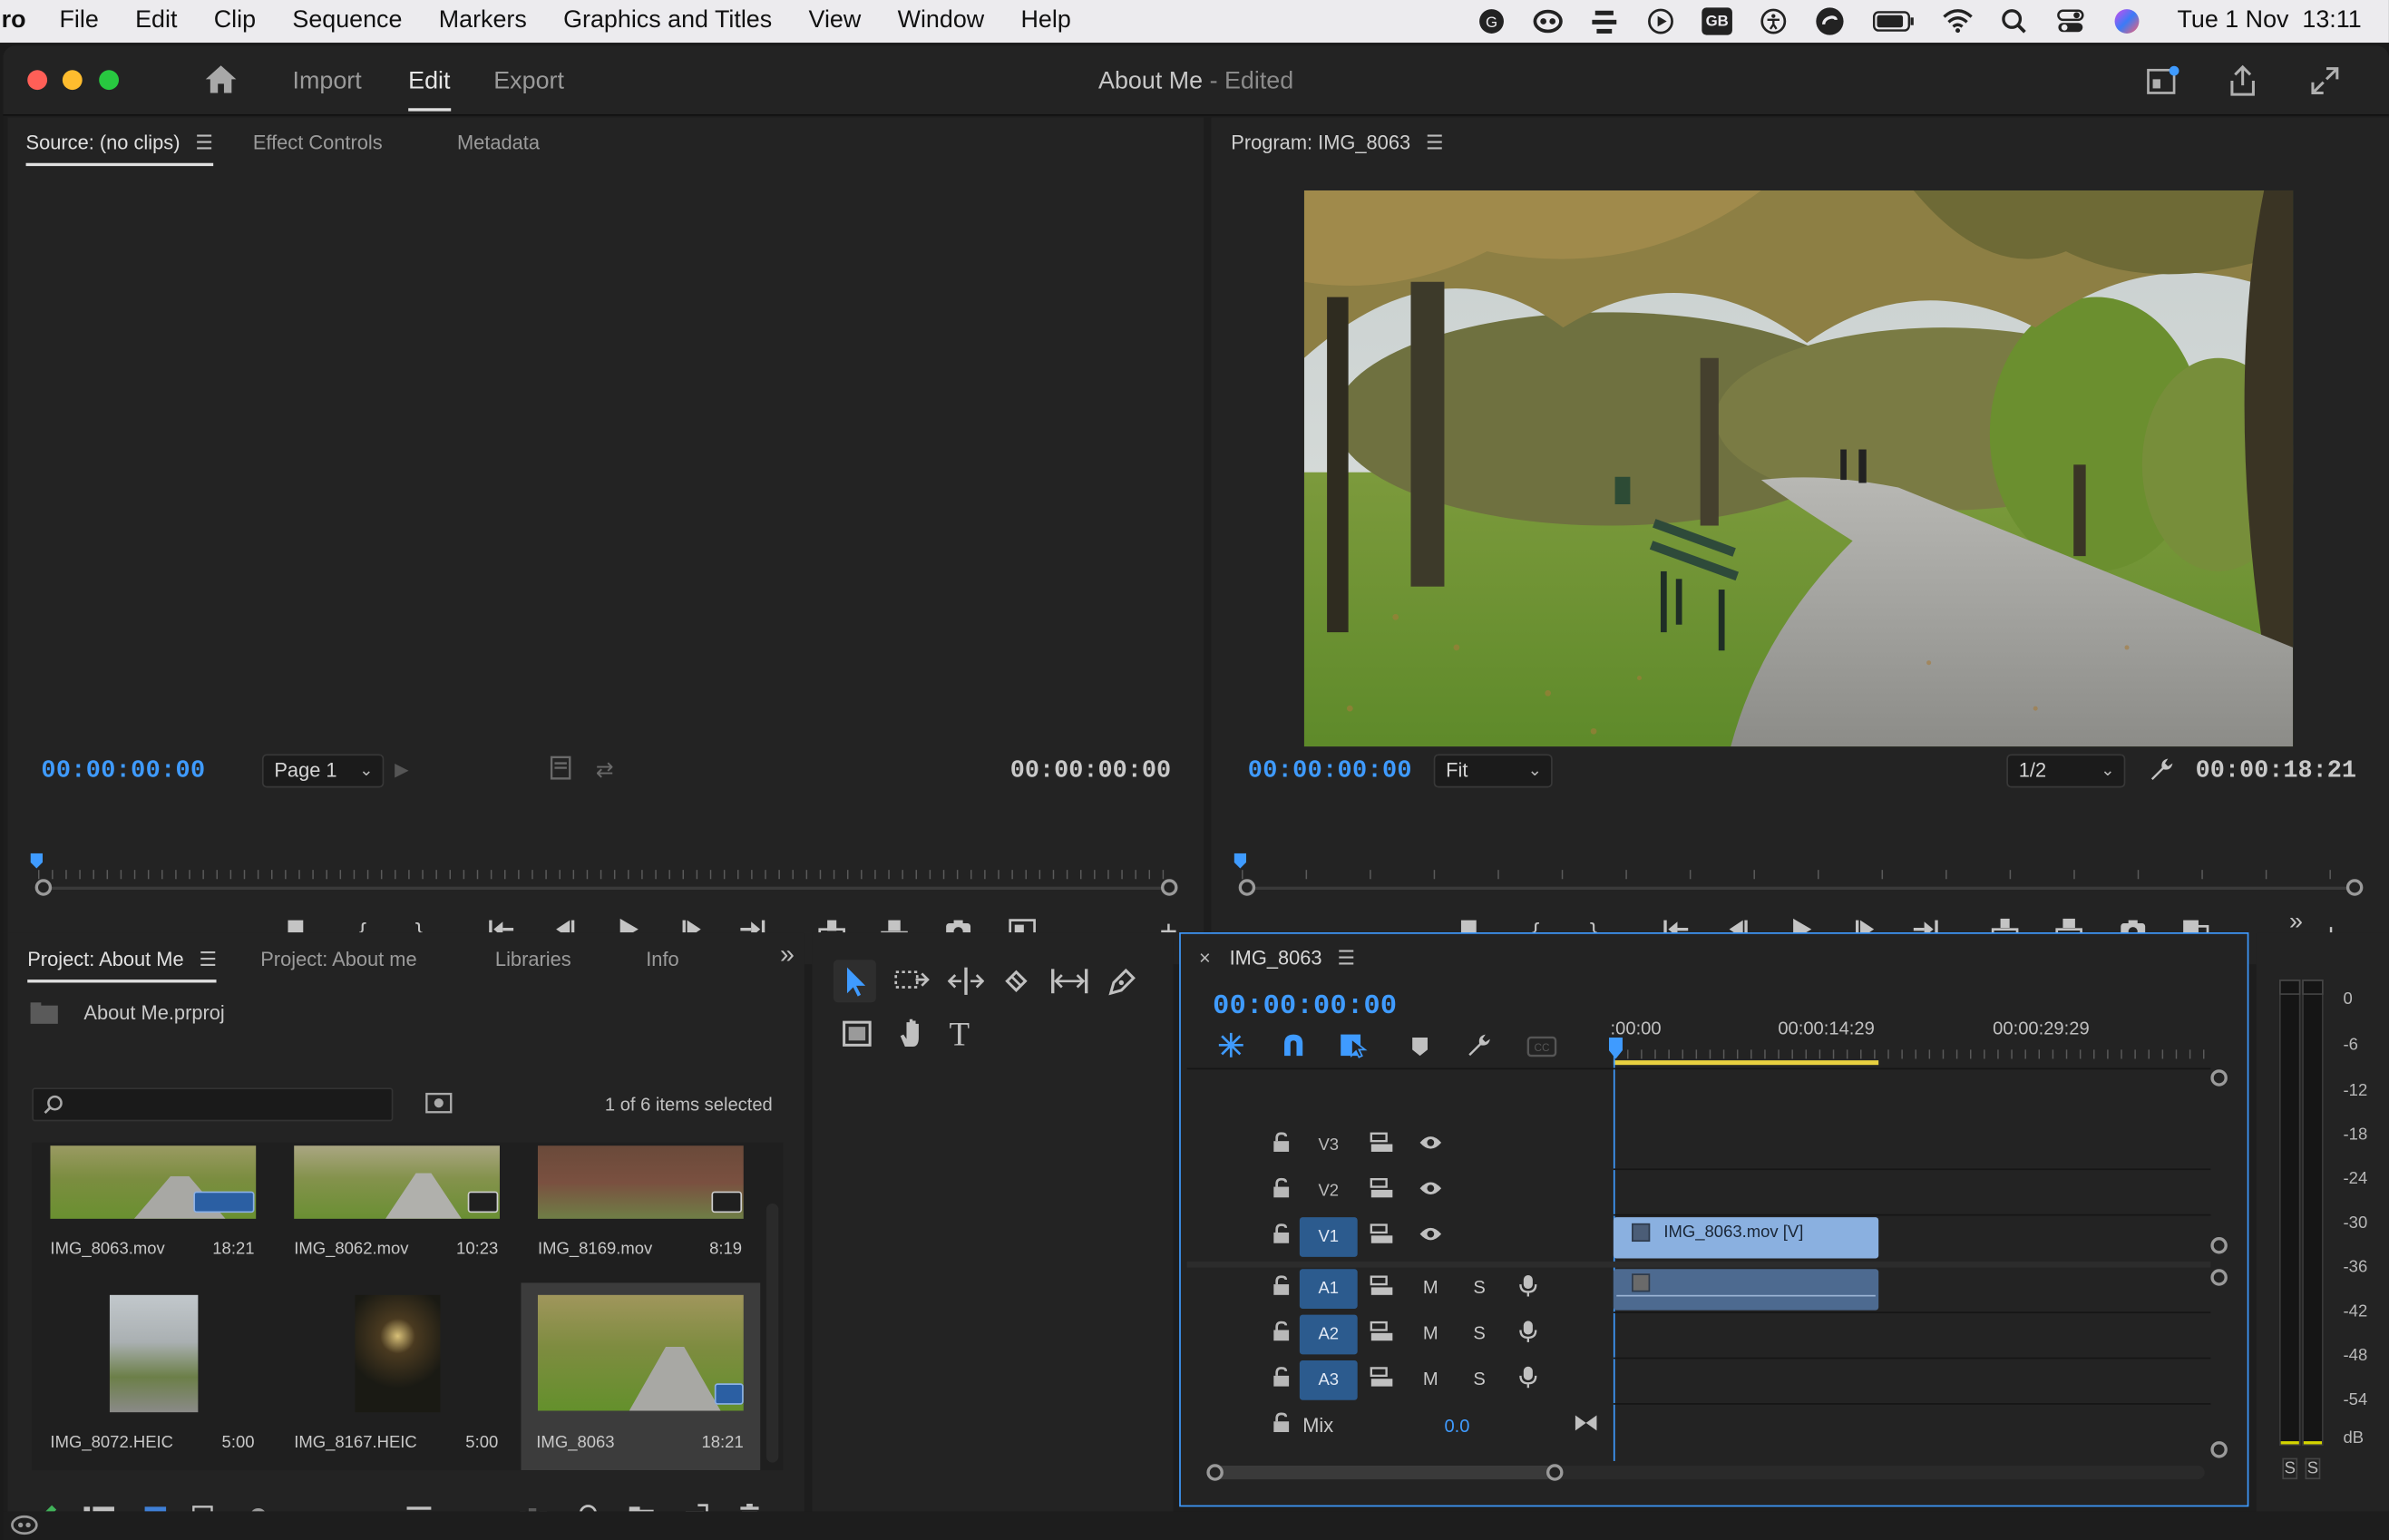 The width and height of the screenshot is (2389, 1540). What do you see at coordinates (347, 20) in the screenshot?
I see `menu-sequence: Sequence` at bounding box center [347, 20].